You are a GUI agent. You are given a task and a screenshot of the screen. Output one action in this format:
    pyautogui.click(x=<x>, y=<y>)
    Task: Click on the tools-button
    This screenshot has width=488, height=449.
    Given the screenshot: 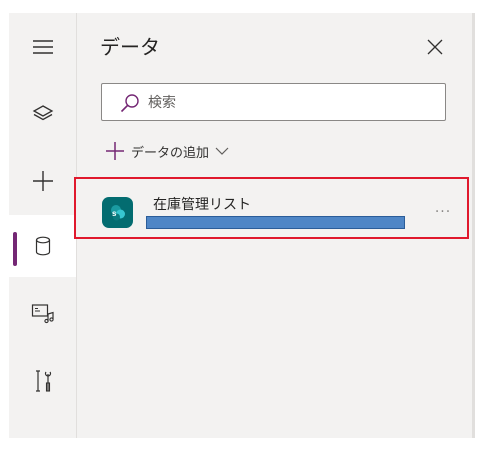 What is the action you would take?
    pyautogui.click(x=42, y=381)
    